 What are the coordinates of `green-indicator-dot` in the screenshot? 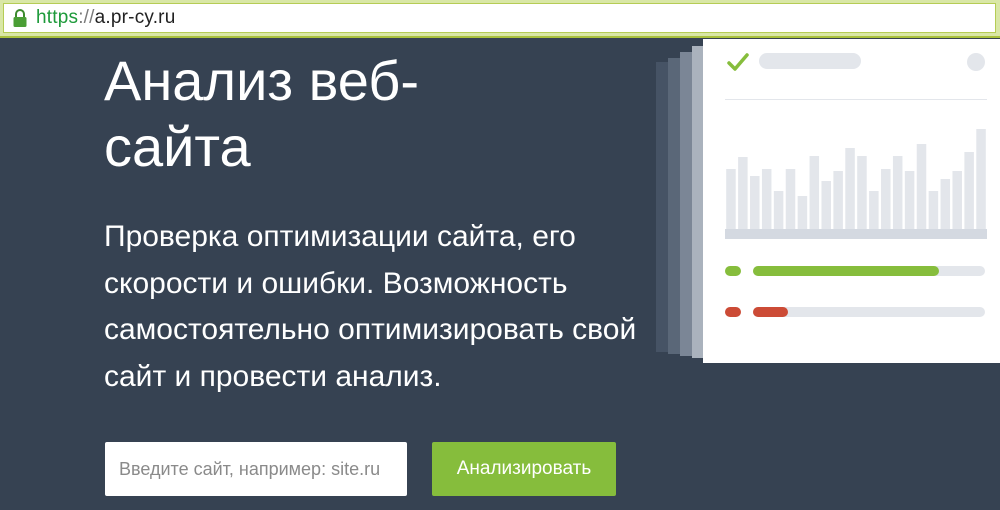 It's located at (733, 271).